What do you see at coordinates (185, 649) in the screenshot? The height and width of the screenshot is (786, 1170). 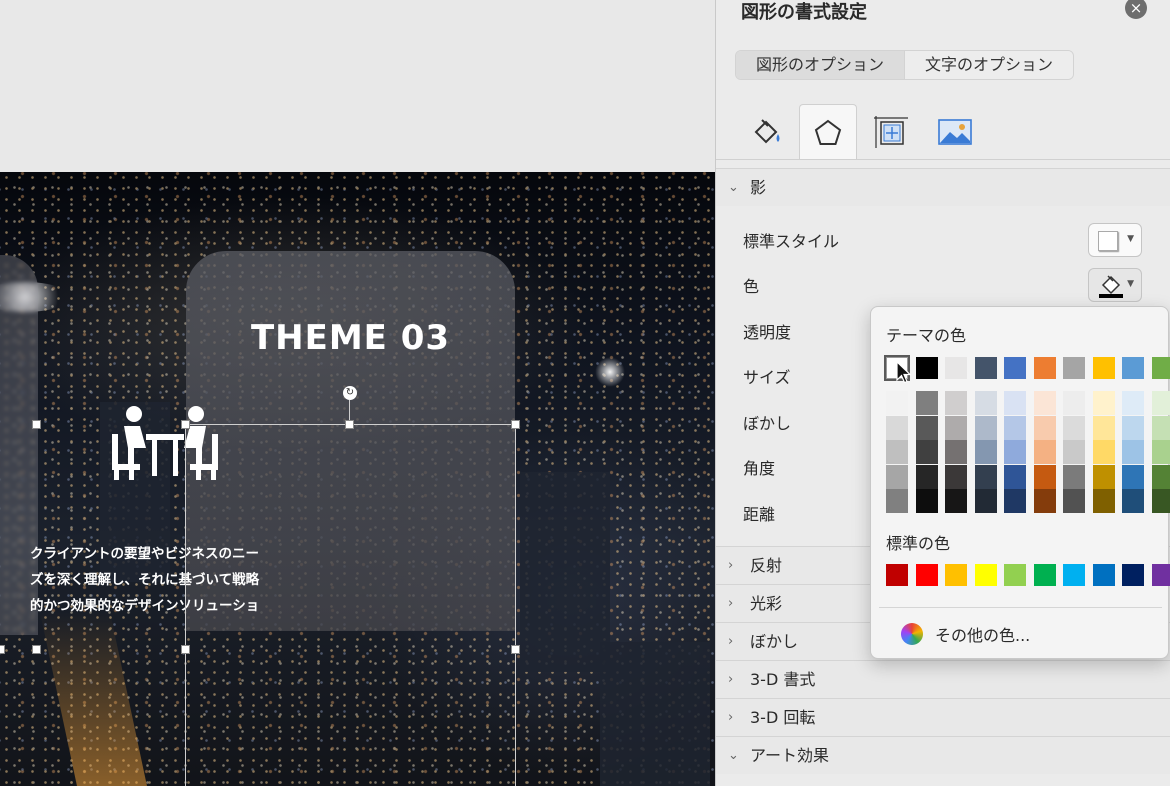 I see `resize-handle-left` at bounding box center [185, 649].